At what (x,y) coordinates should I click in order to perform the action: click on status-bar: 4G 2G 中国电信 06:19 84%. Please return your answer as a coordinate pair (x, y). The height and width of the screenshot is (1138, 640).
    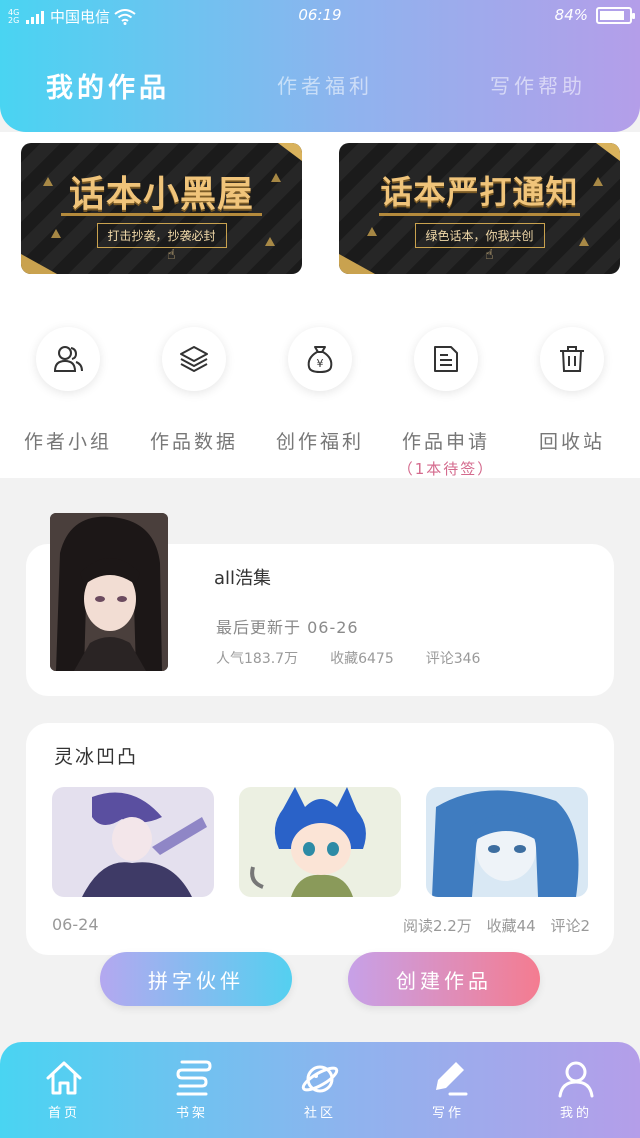
    Looking at the image, I should click on (320, 17).